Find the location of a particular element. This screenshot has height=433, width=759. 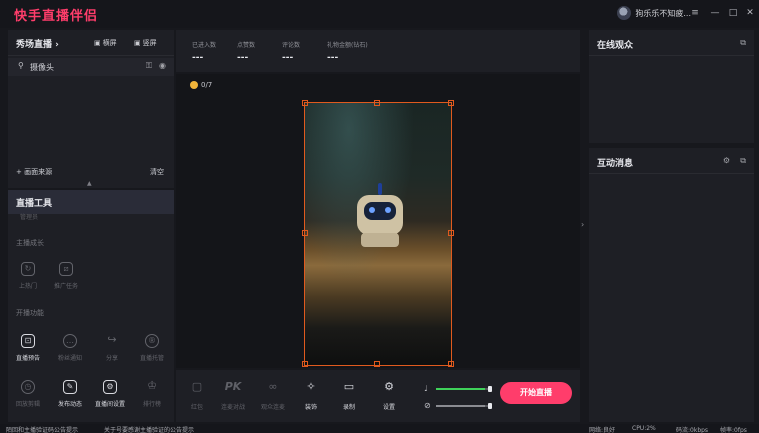

task-icon: ⧄ is located at coordinates (66, 269).